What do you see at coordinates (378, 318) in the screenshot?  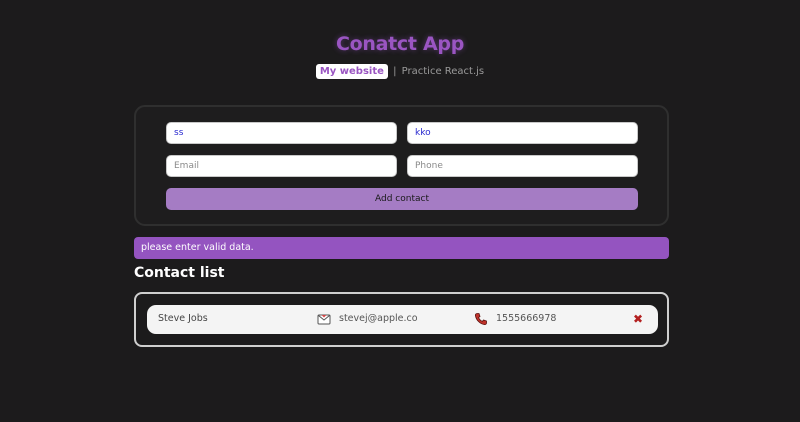 I see `contact-email: stevej@apple.co` at bounding box center [378, 318].